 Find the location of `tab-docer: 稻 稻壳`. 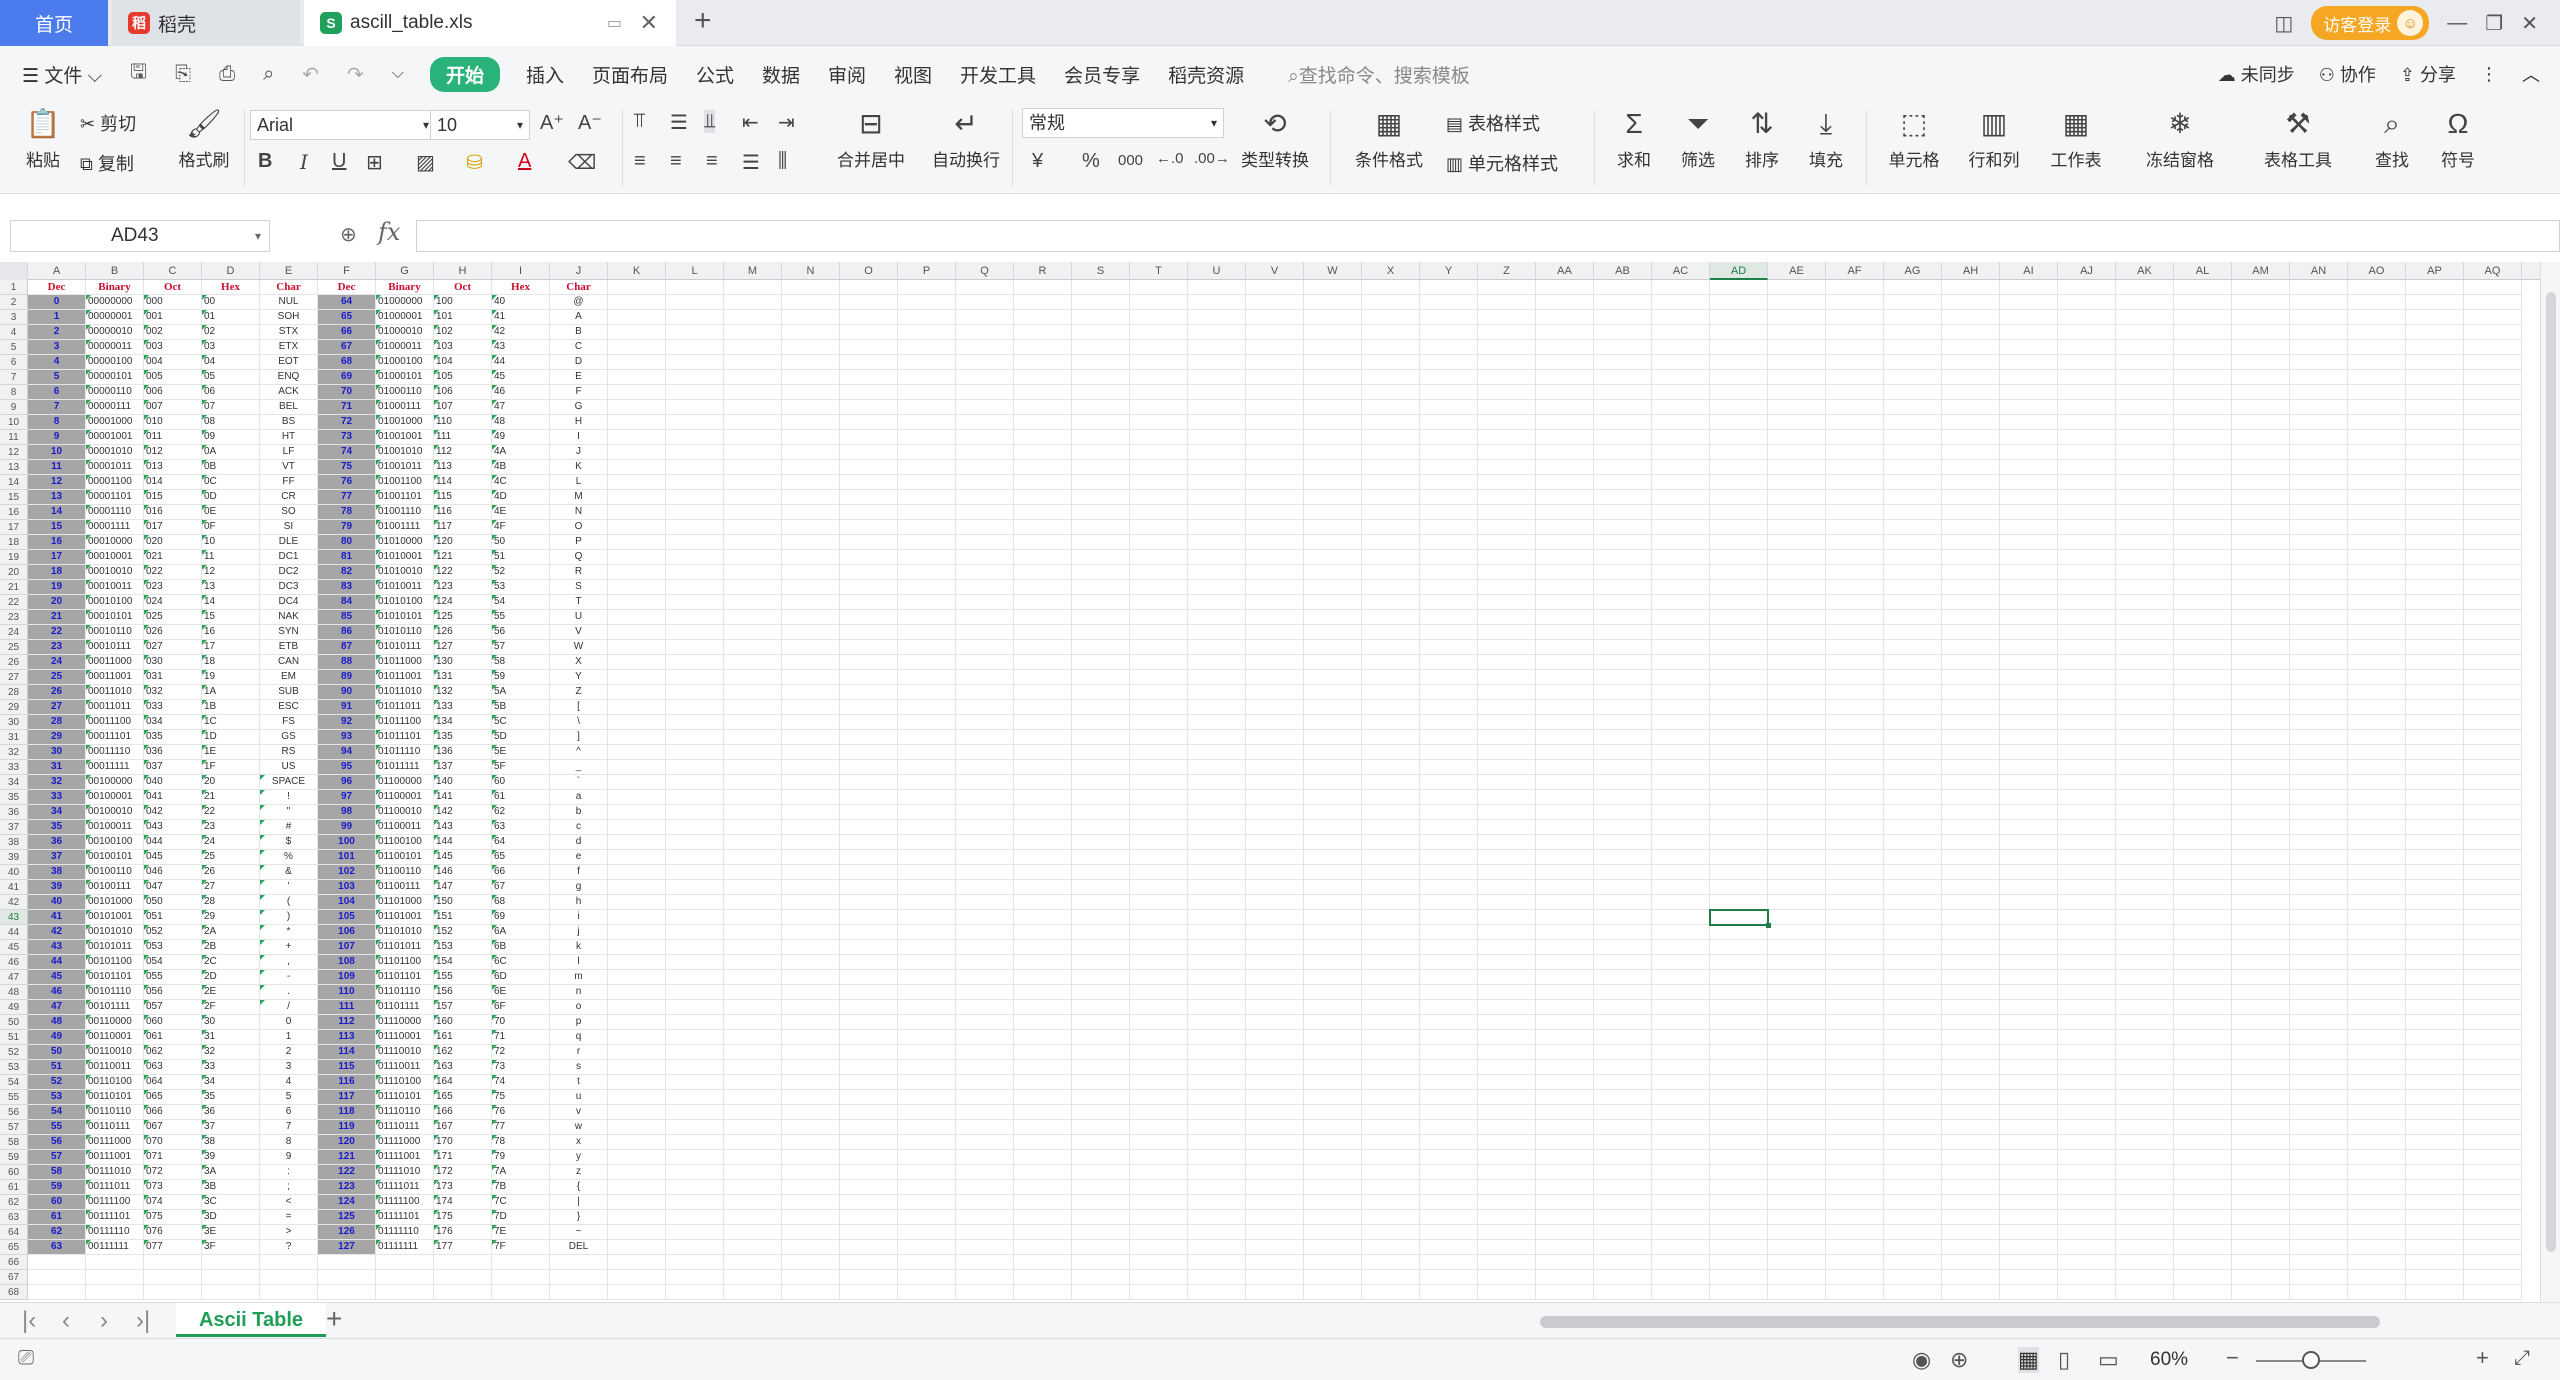

tab-docer: 稻 稻壳 is located at coordinates (206, 23).